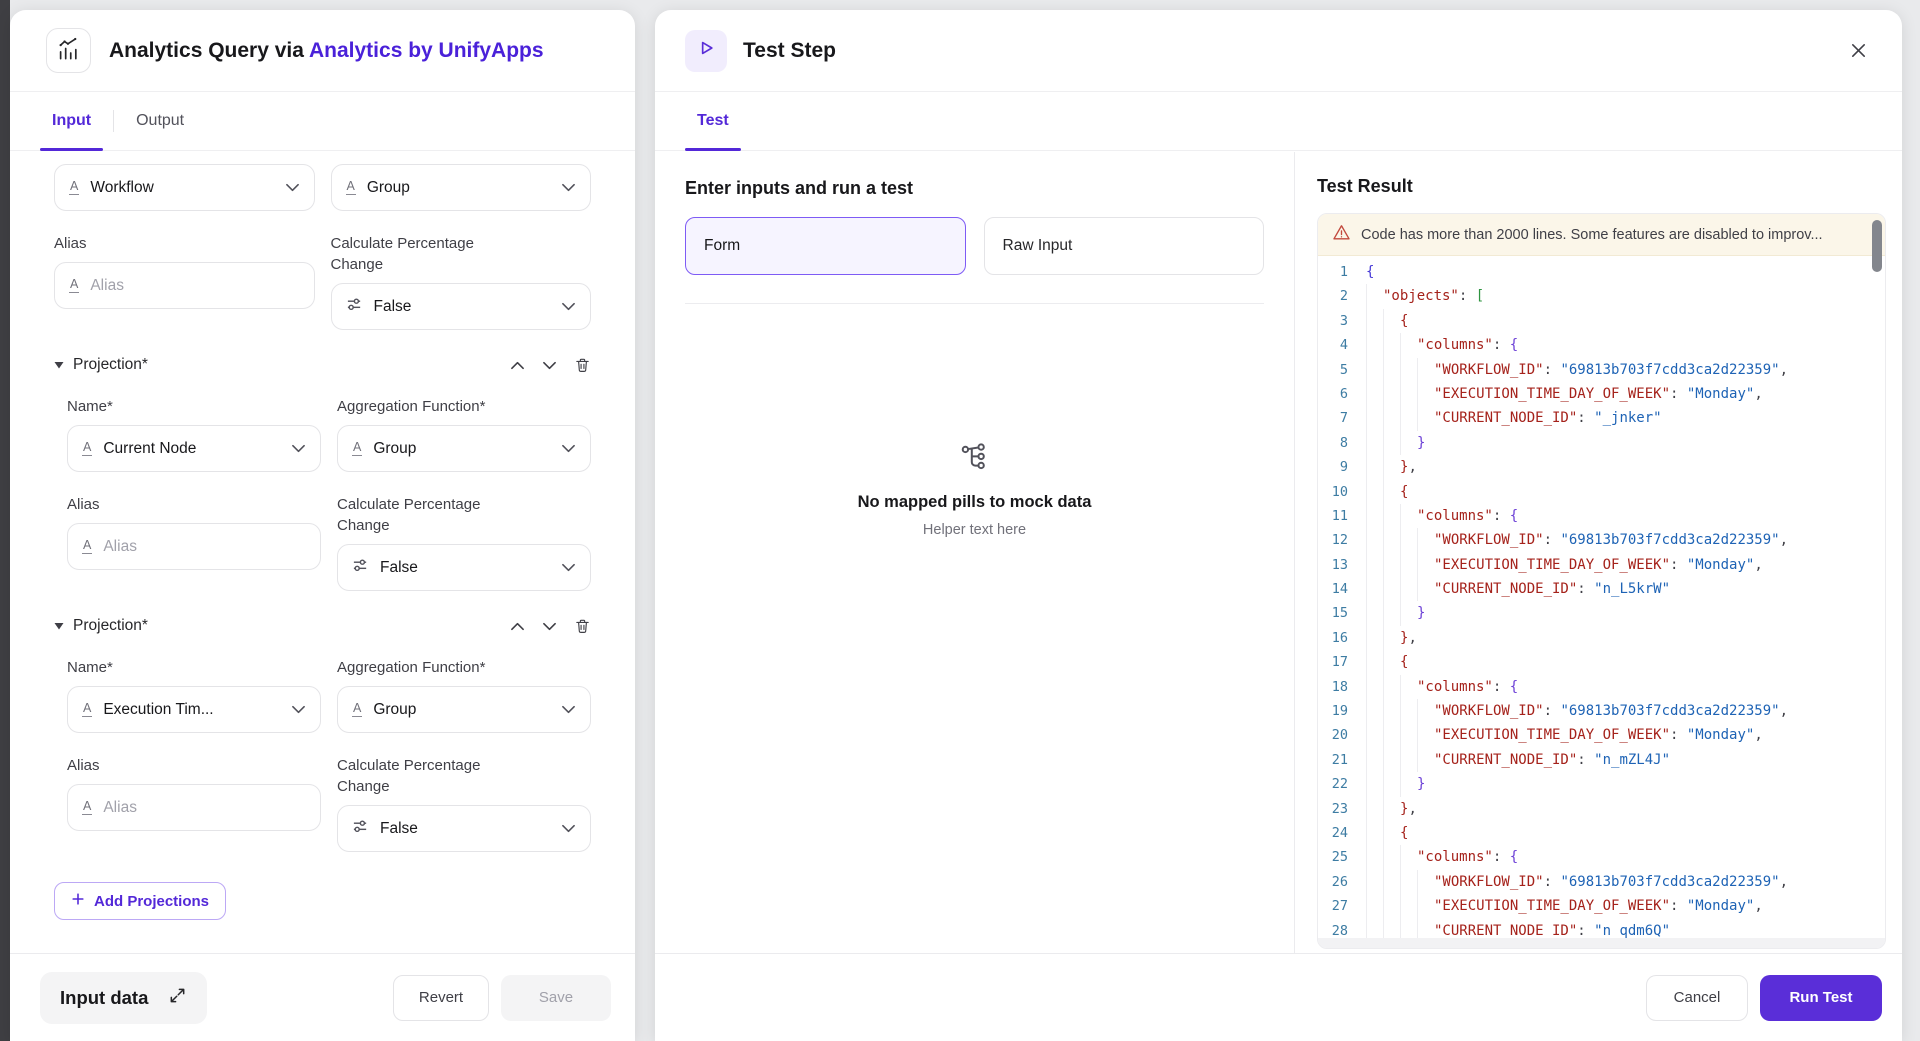 This screenshot has height=1041, width=1920. I want to click on calc-pct-field-group: Calculate Percentage Change False, so click(464, 792).